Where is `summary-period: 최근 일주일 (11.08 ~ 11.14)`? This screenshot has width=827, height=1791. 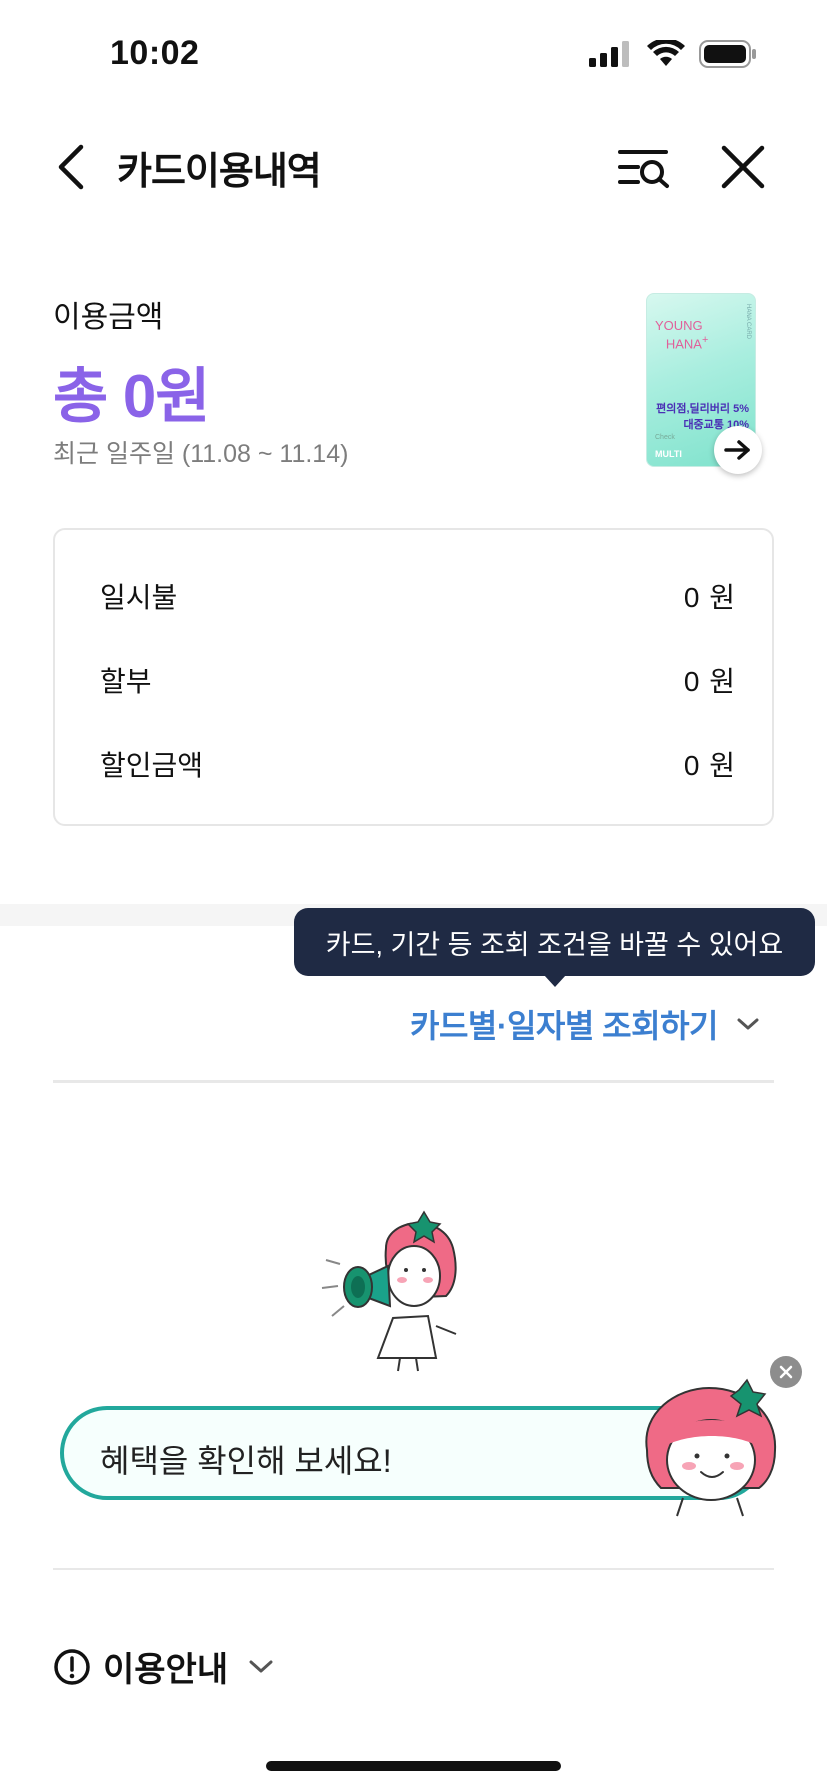 summary-period: 최근 일주일 (11.08 ~ 11.14) is located at coordinates (201, 454).